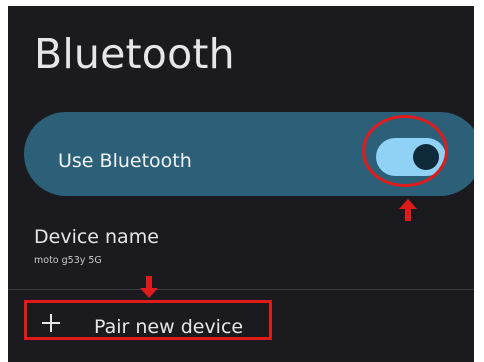  I want to click on annotation-circle, so click(405, 151).